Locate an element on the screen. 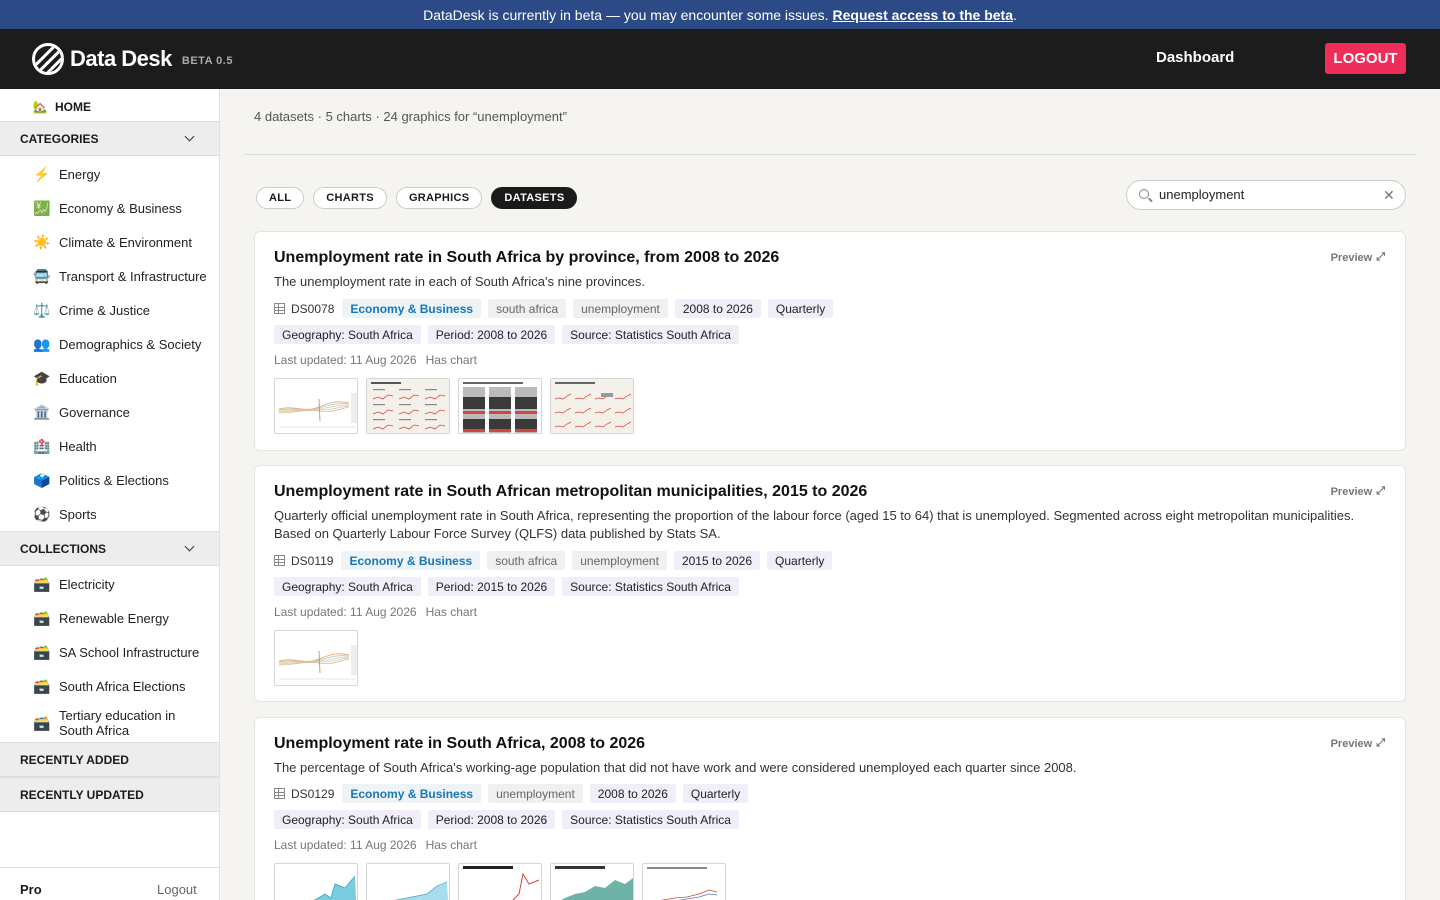 The image size is (1440, 900). sidebar-home: 🏡 HOME is located at coordinates (61, 107).